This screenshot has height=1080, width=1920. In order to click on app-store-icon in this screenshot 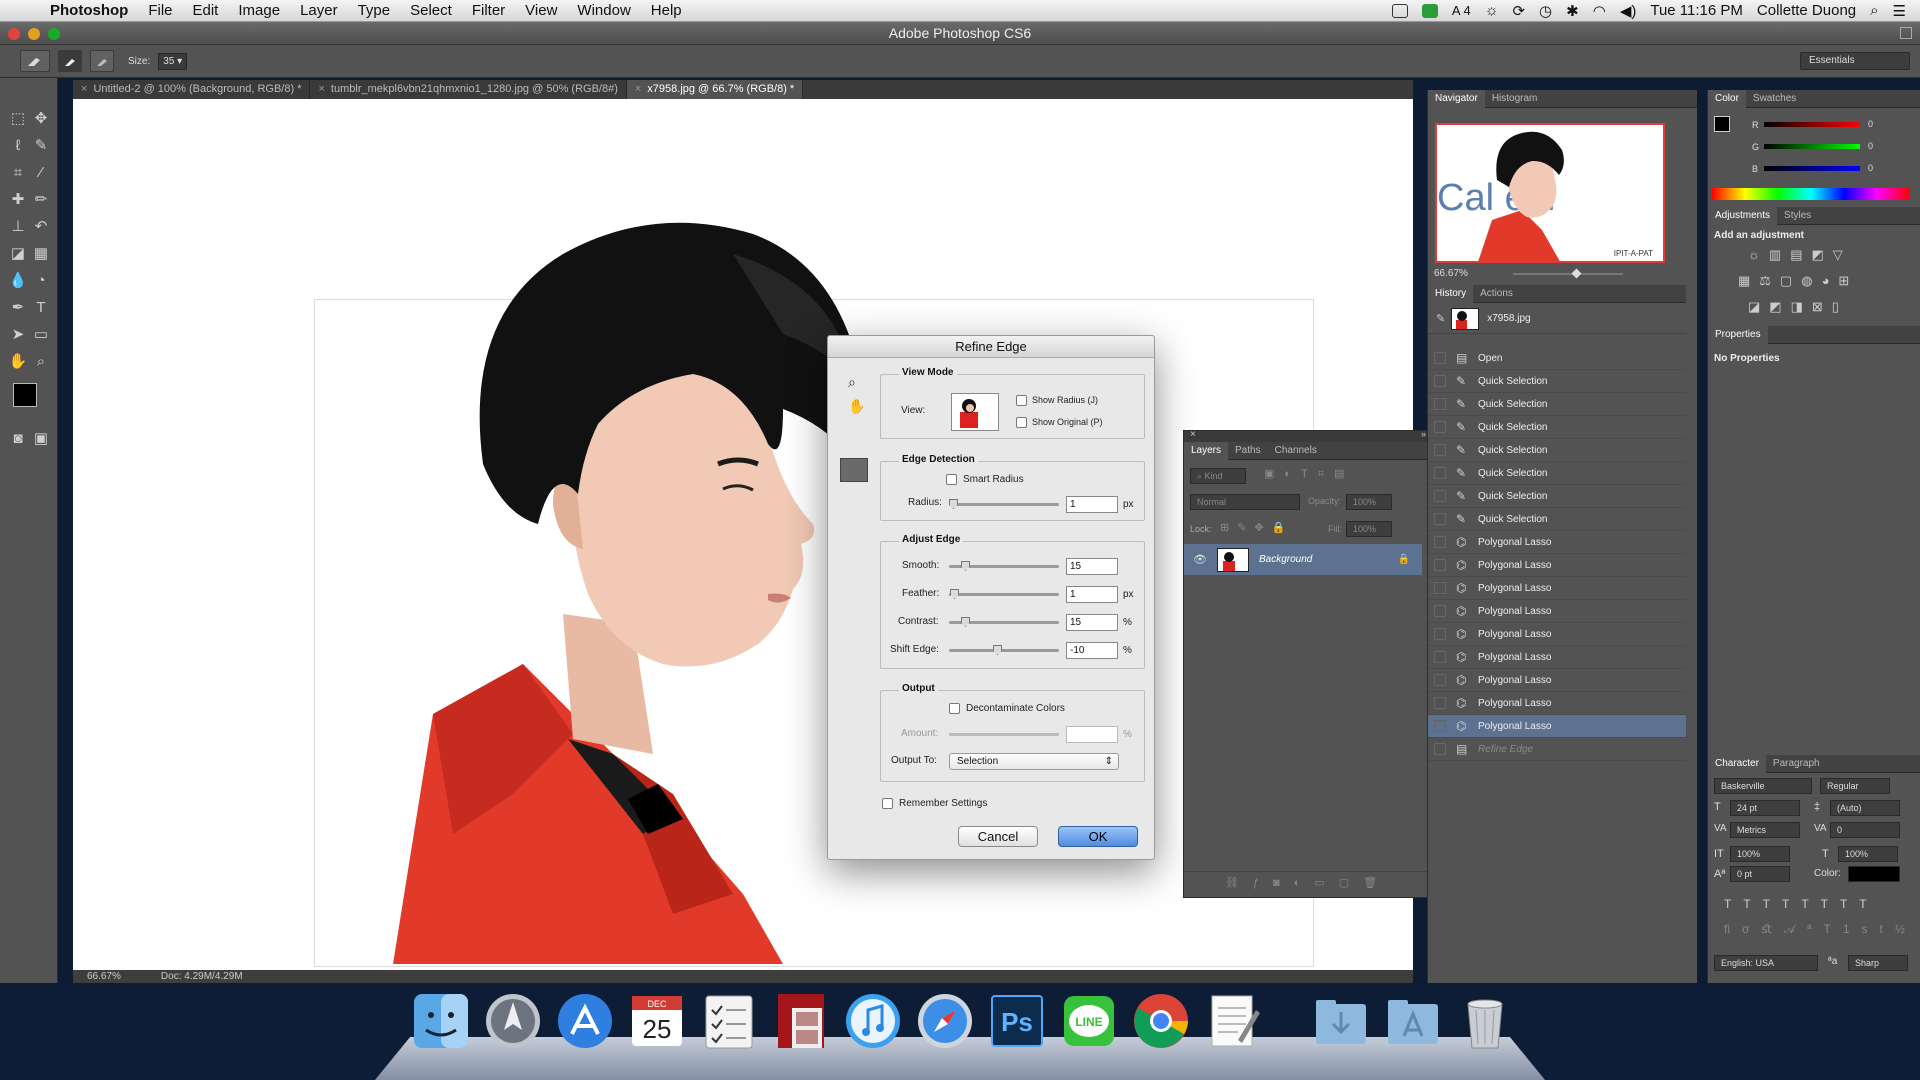, I will do `click(585, 1021)`.